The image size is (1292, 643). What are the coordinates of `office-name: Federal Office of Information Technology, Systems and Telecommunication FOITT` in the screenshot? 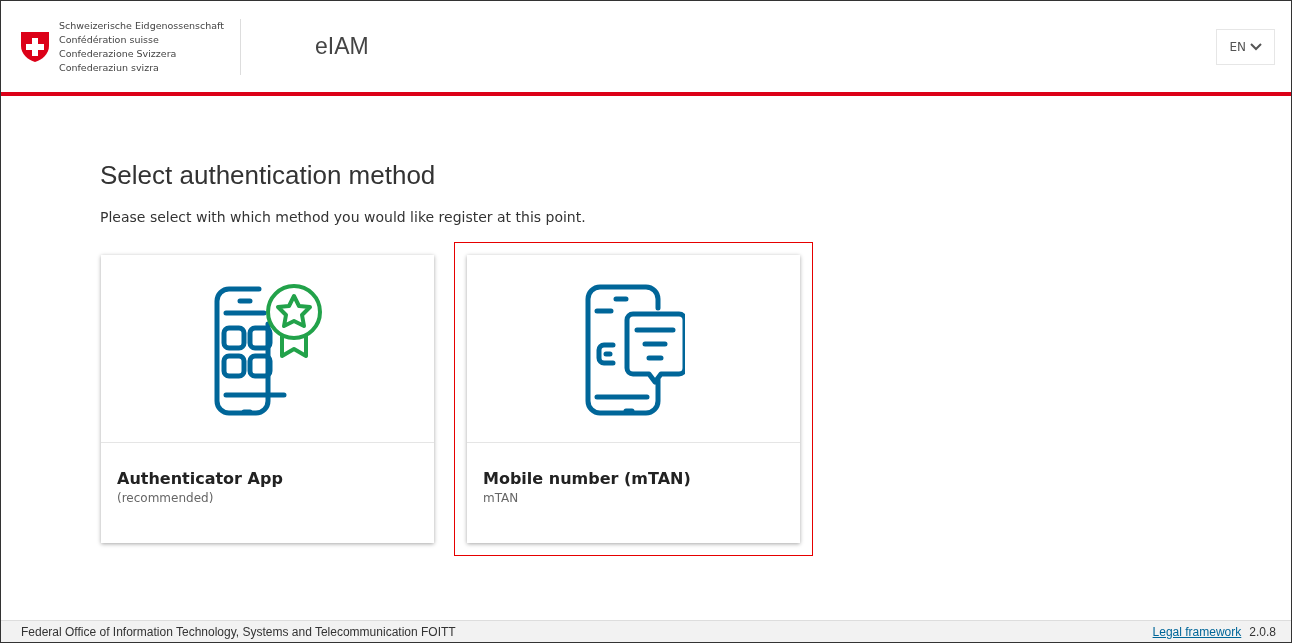 It's located at (238, 631).